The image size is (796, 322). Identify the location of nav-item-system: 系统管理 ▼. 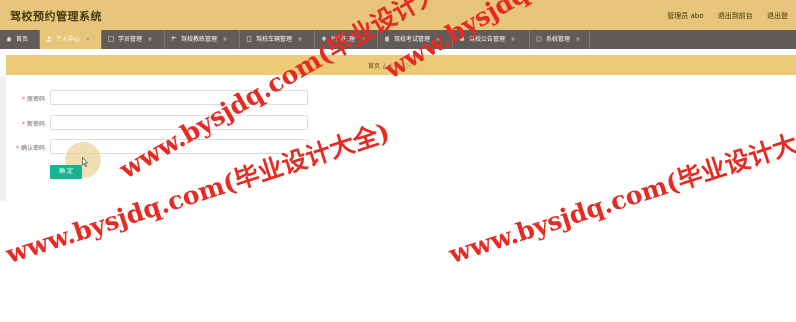
(560, 39).